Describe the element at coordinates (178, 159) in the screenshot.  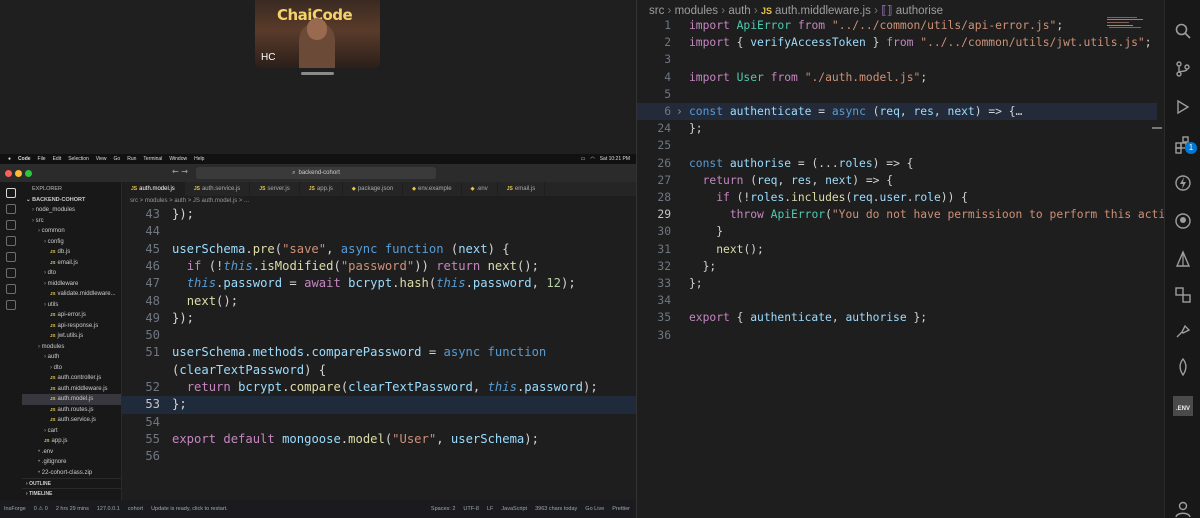
I see `menu-window: Window` at that location.